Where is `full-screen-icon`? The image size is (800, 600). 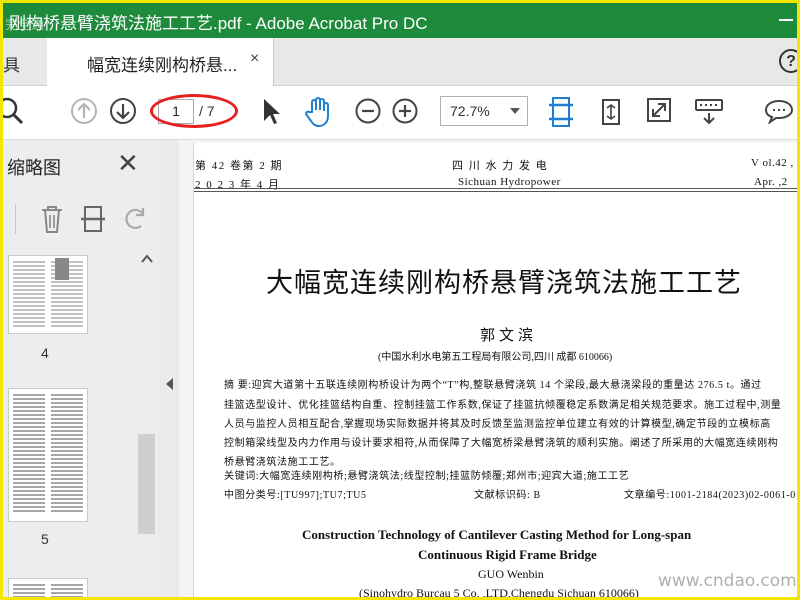
full-screen-icon is located at coordinates (659, 111).